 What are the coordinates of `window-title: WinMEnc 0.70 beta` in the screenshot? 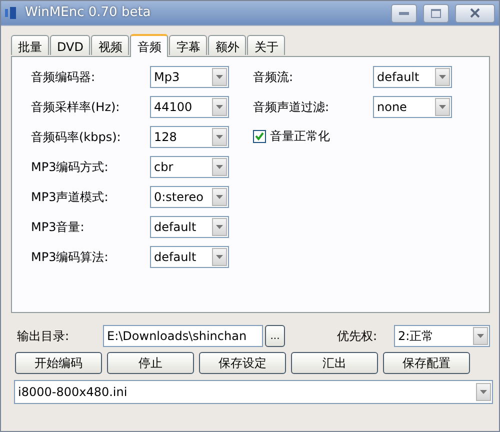 It's located at (88, 13).